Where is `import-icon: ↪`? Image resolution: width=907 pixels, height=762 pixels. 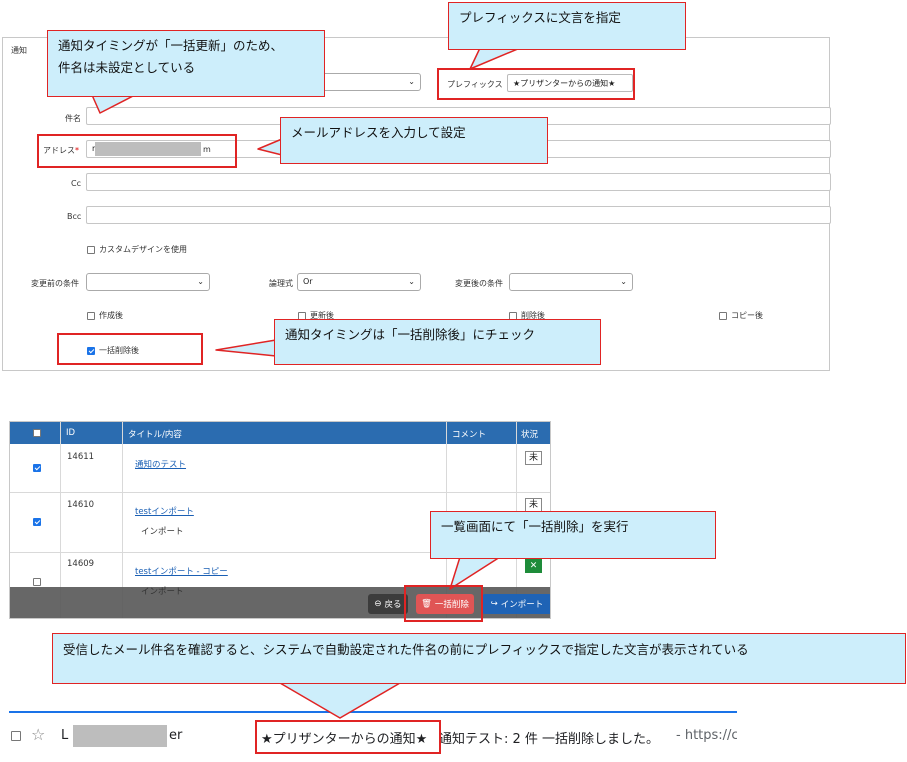 import-icon: ↪ is located at coordinates (494, 604).